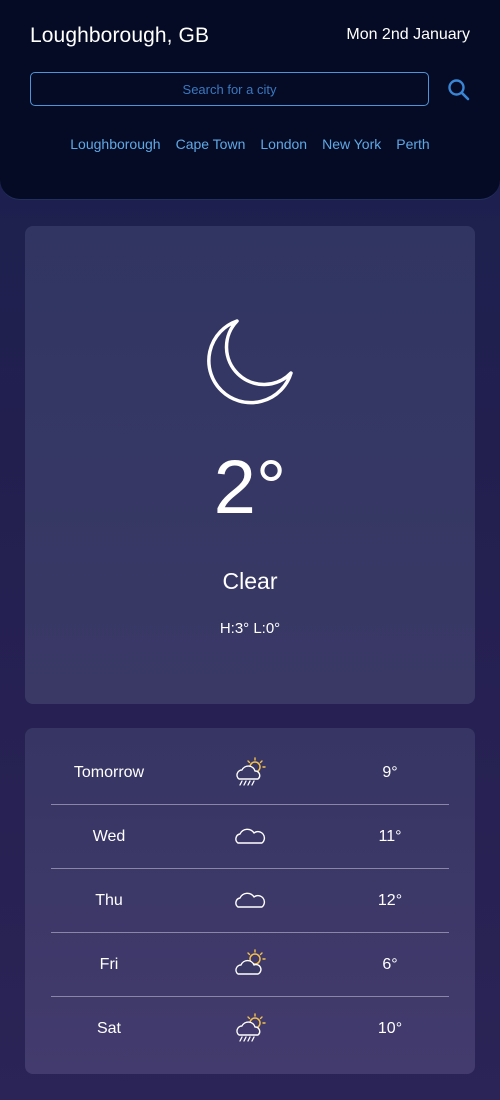  I want to click on forecast-row: Thu 12°, so click(250, 901).